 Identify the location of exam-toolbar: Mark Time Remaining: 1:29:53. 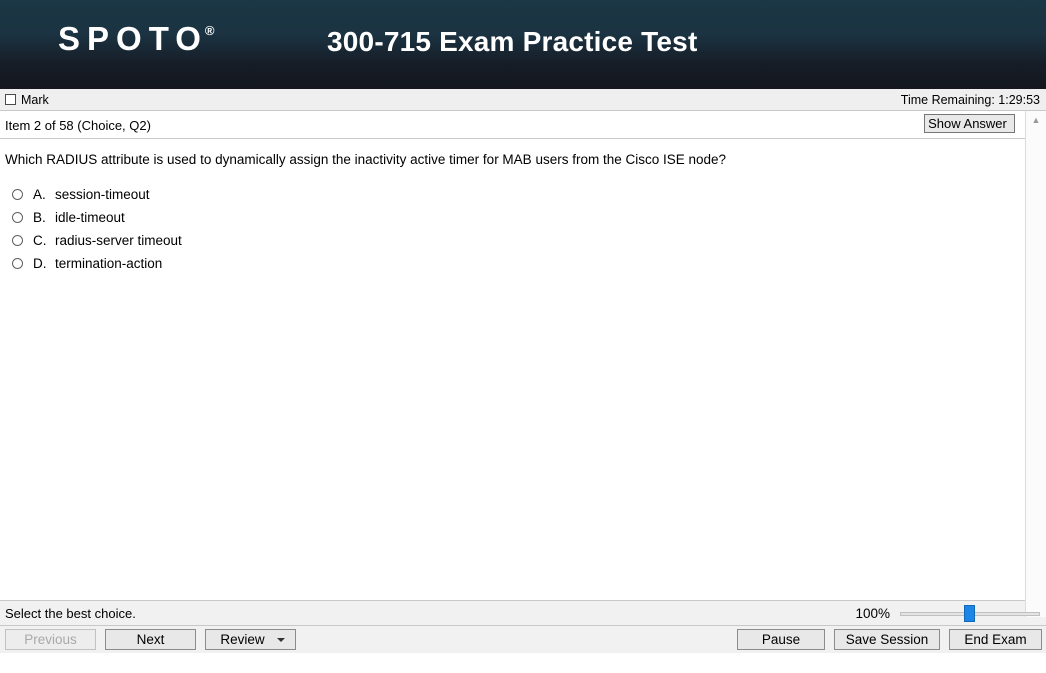
(523, 100).